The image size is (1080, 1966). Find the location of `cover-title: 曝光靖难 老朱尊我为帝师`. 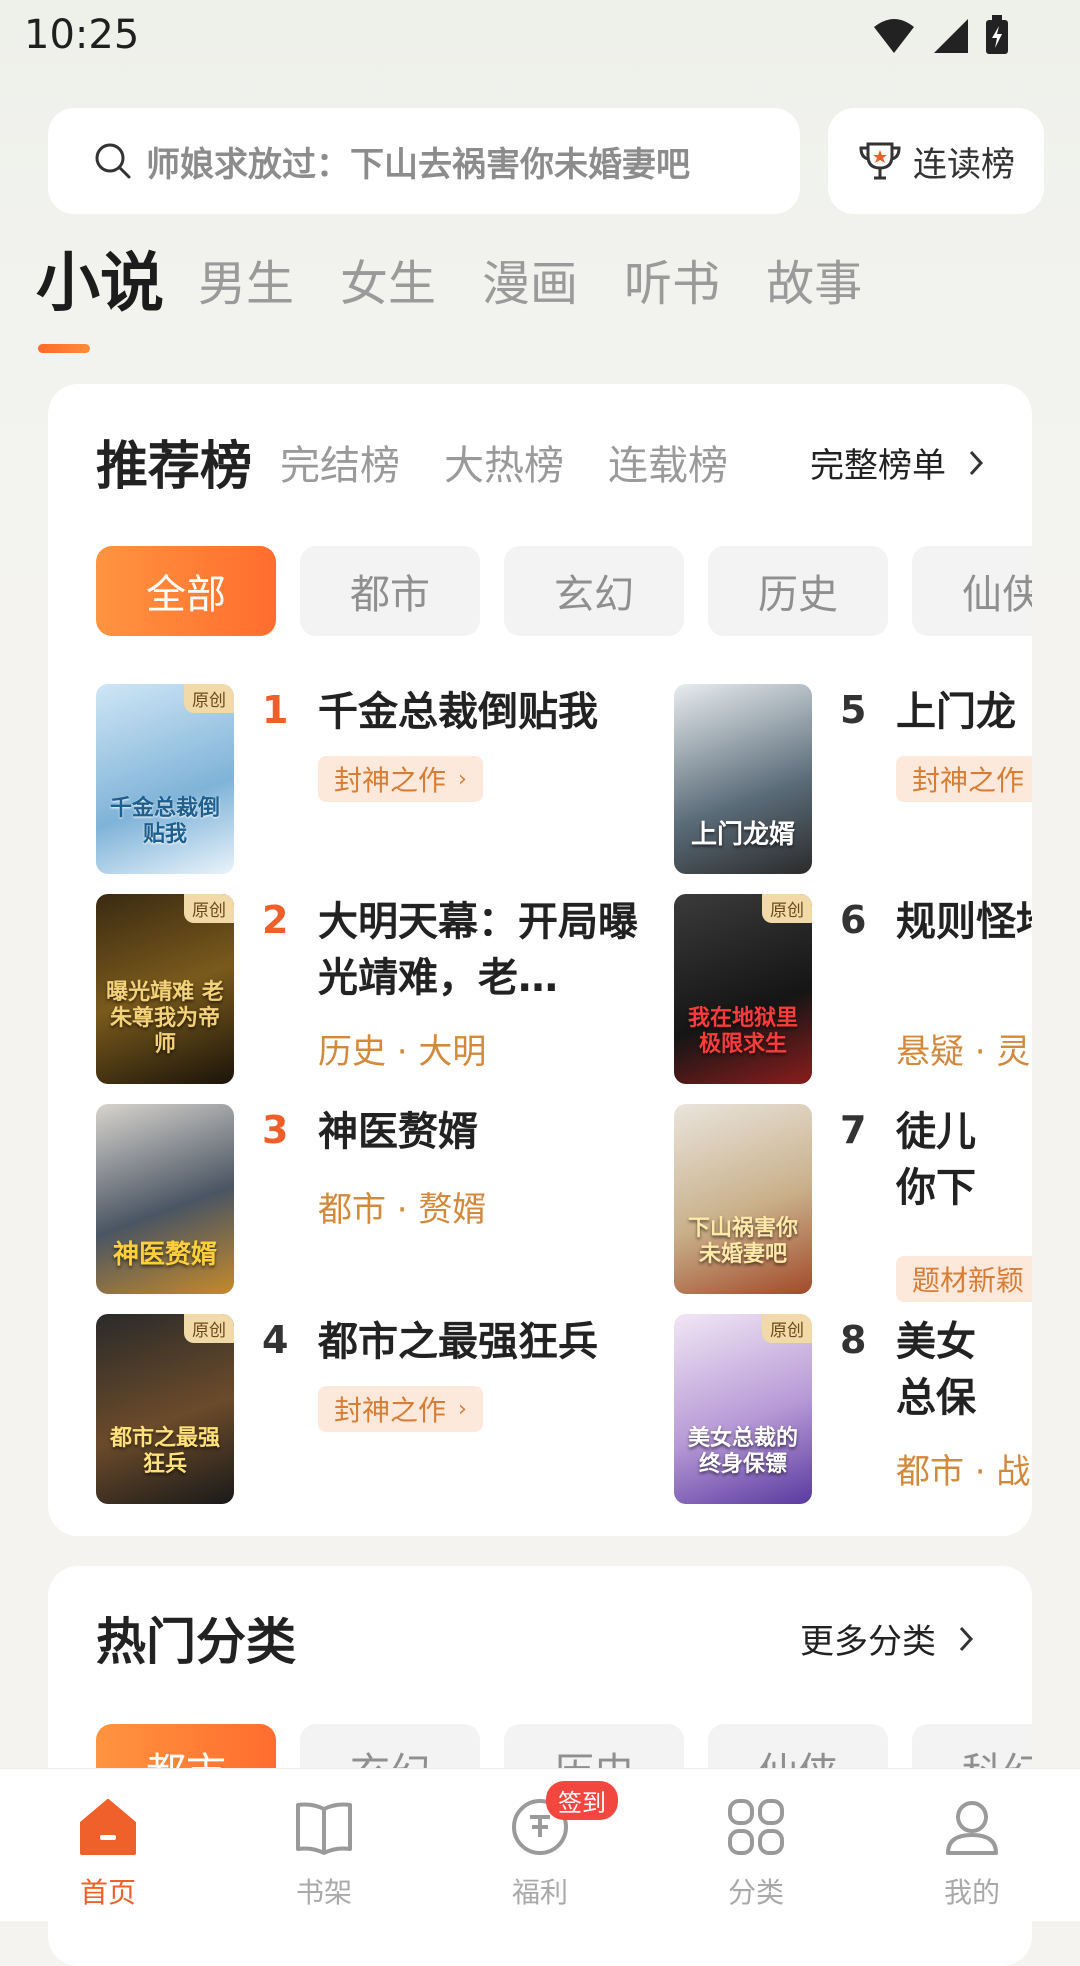

cover-title: 曝光靖难 老朱尊我为帝师 is located at coordinates (165, 1018).